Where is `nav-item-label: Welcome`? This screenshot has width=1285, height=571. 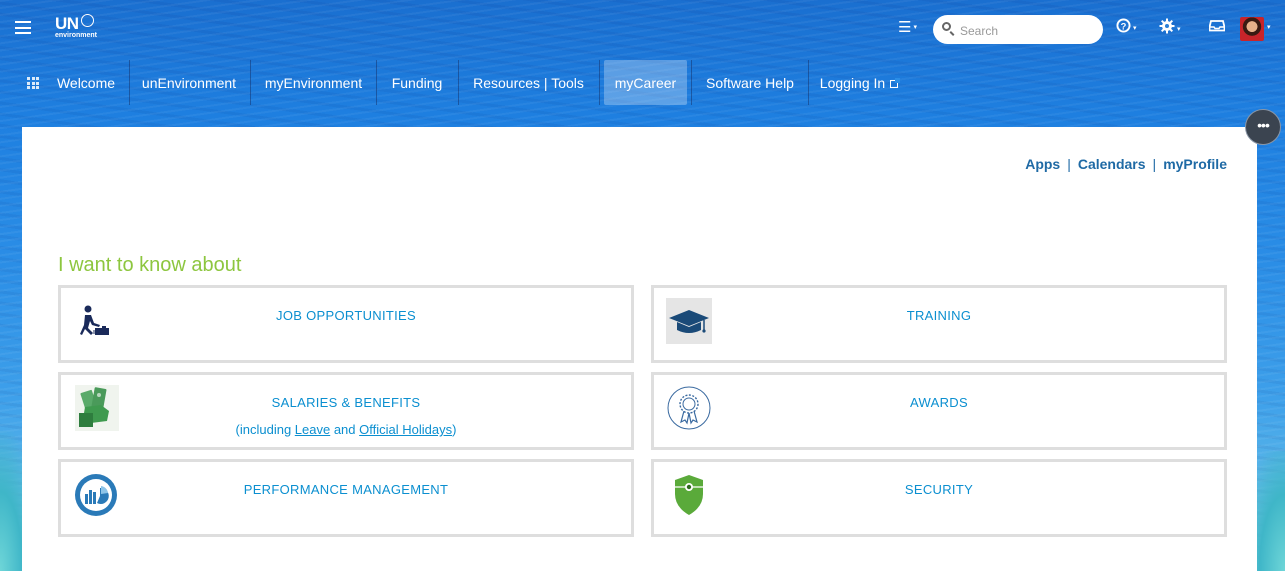
nav-item-label: Welcome is located at coordinates (86, 83).